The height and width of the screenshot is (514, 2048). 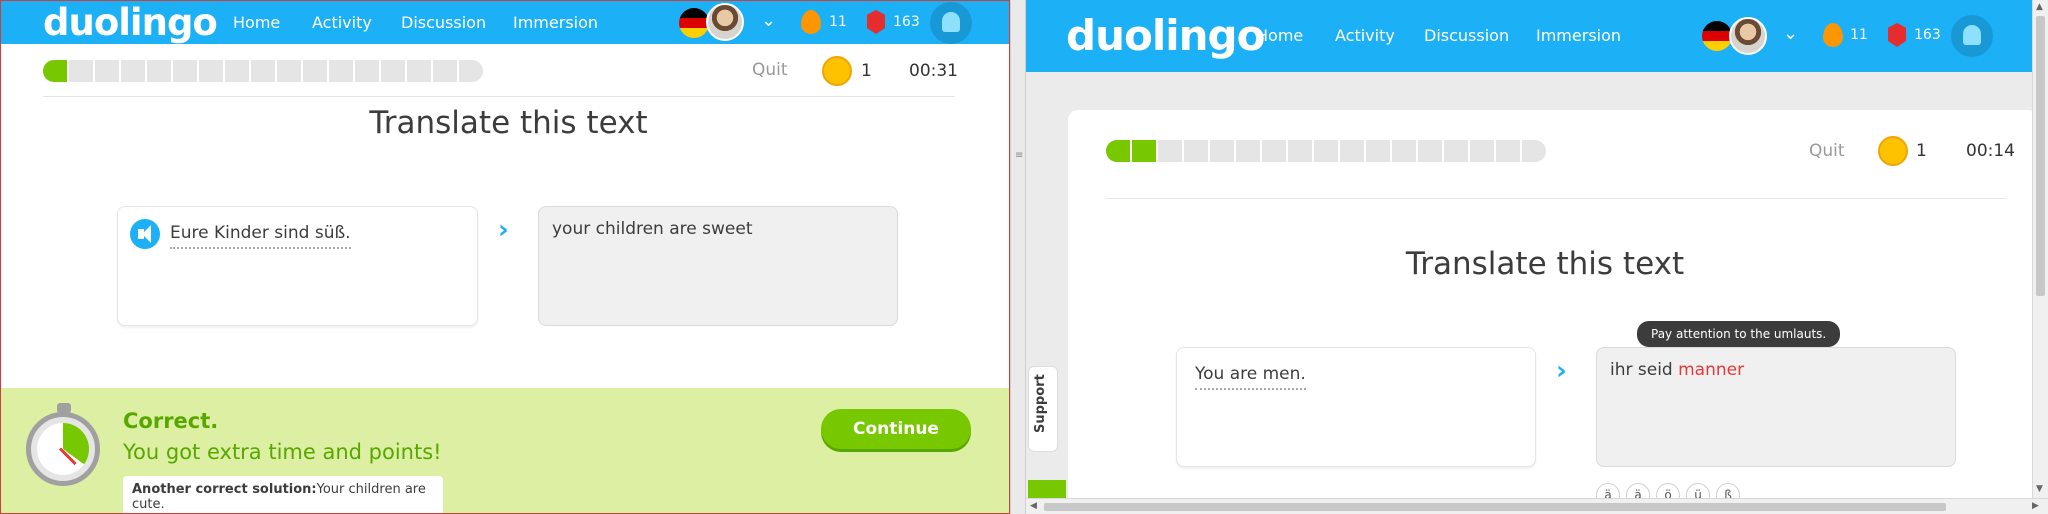 I want to click on prompt-text: Eure Kinder sind süß., so click(x=260, y=236).